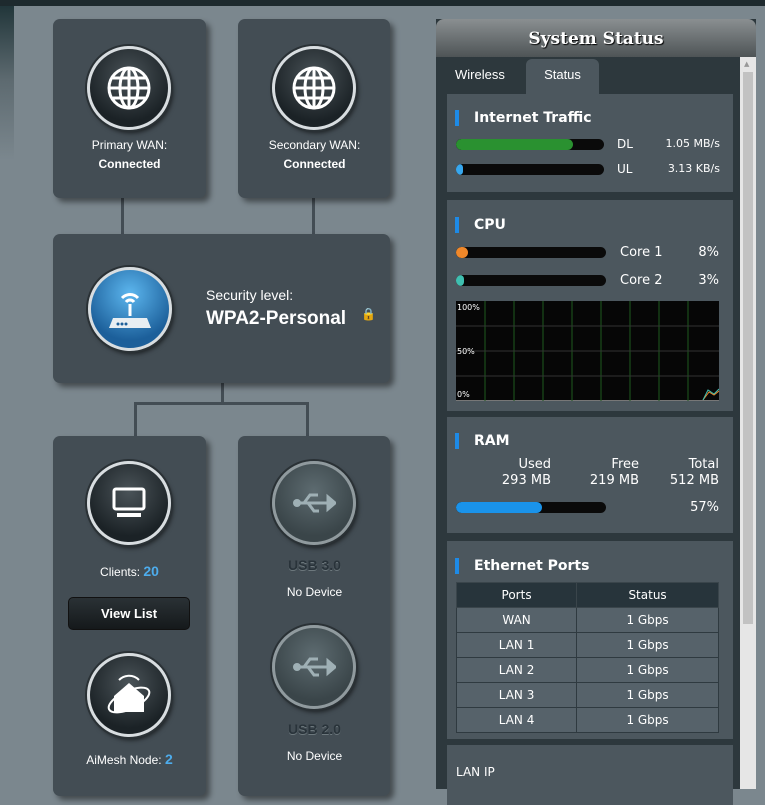 This screenshot has height=805, width=765. Describe the element at coordinates (516, 620) in the screenshot. I see `port-name: WAN` at that location.